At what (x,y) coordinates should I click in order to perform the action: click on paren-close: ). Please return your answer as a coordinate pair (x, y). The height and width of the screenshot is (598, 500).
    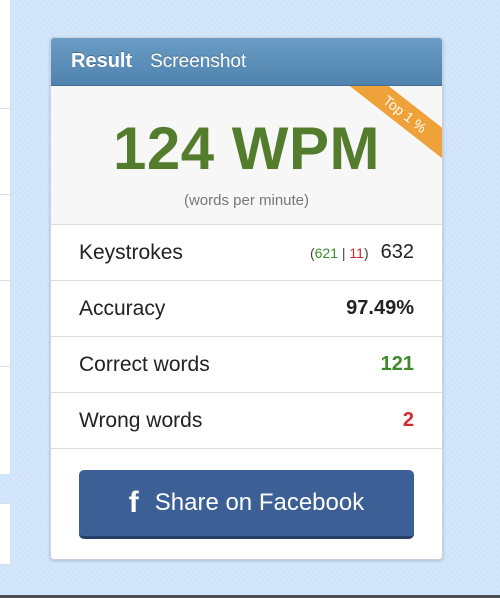
    Looking at the image, I should click on (366, 253).